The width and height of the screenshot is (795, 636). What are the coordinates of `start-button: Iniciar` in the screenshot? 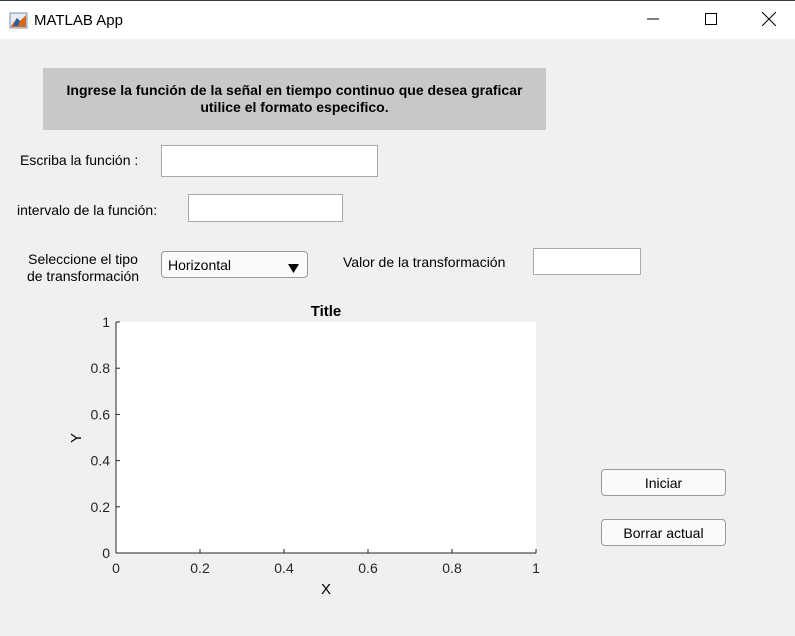 It's located at (663, 482).